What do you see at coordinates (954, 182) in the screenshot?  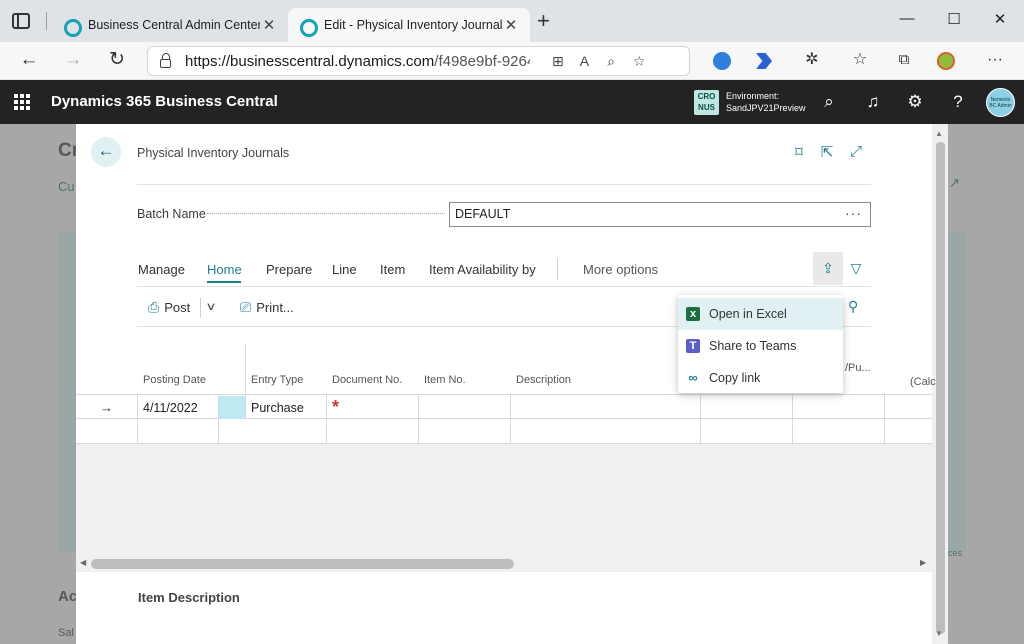 I see `expand-icon: ↗` at bounding box center [954, 182].